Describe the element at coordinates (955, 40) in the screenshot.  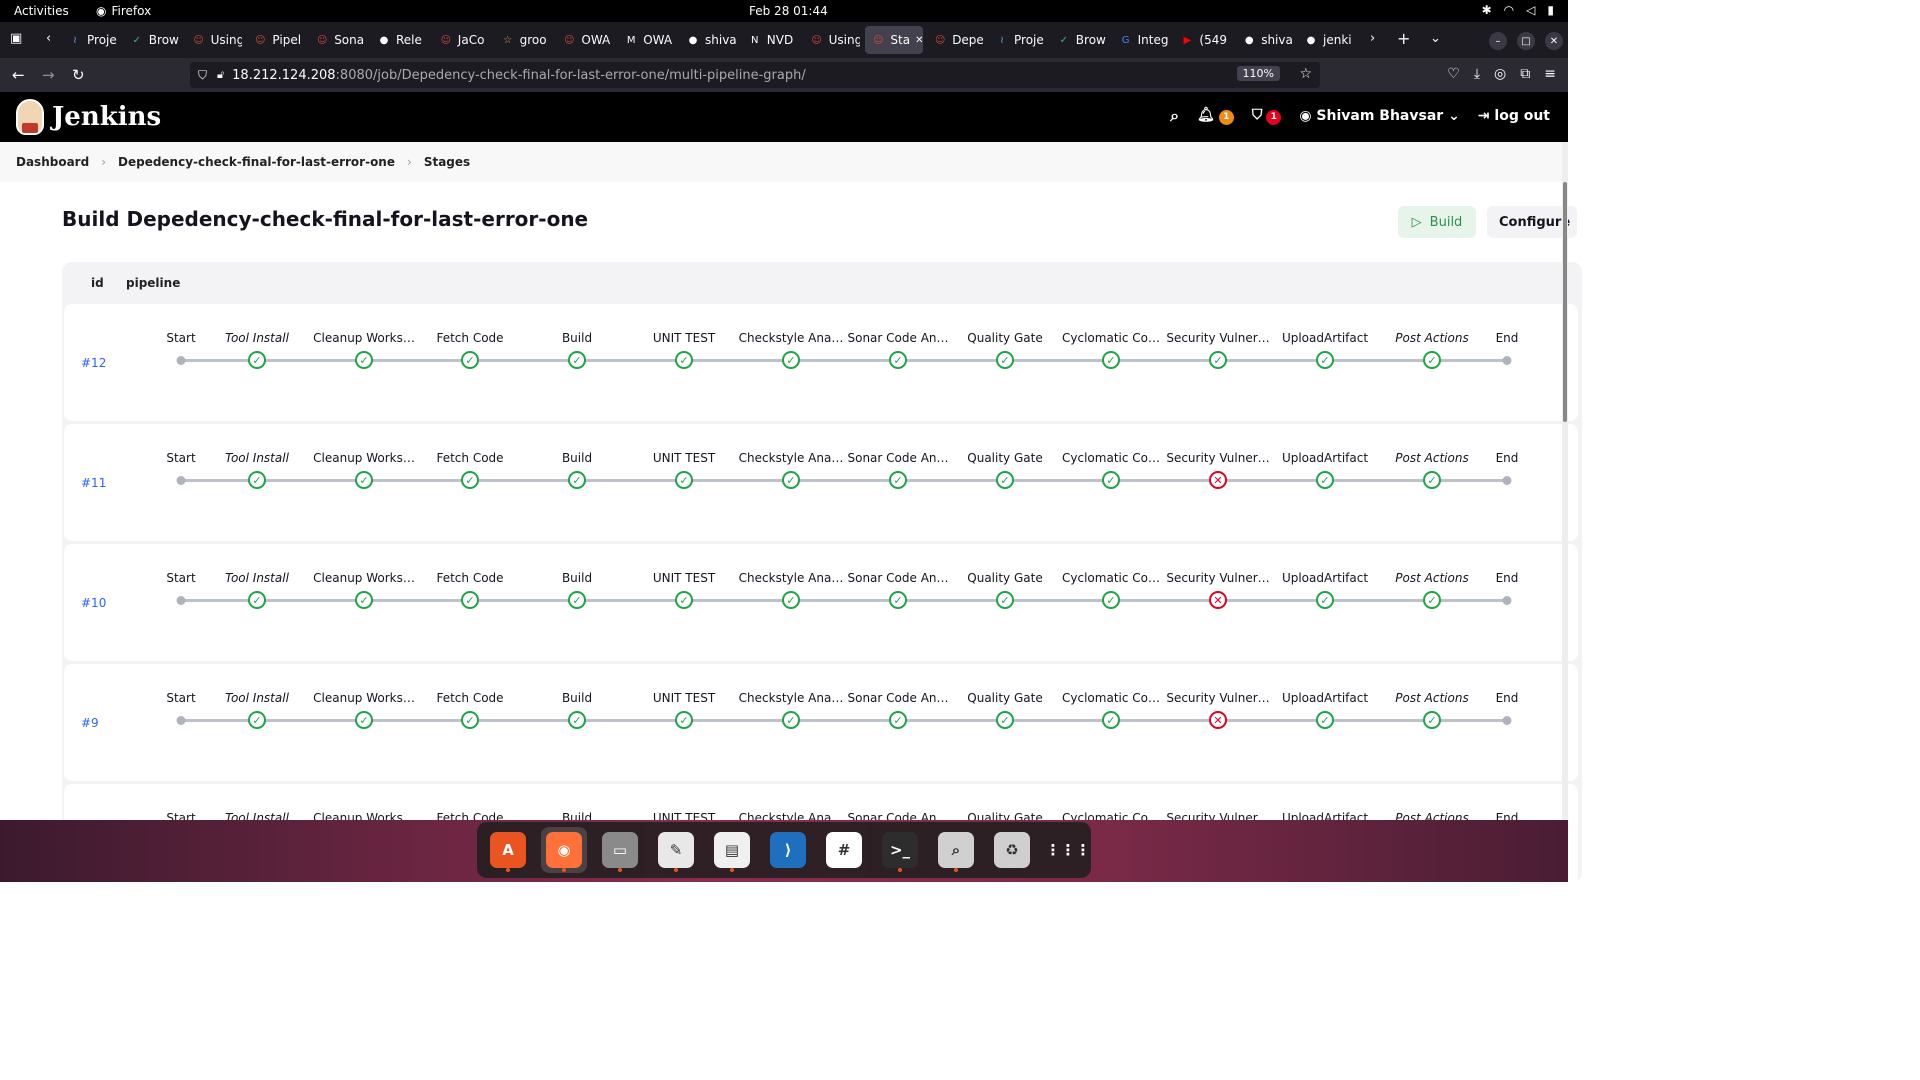
I see `browser-tab: ☺ Depe` at that location.